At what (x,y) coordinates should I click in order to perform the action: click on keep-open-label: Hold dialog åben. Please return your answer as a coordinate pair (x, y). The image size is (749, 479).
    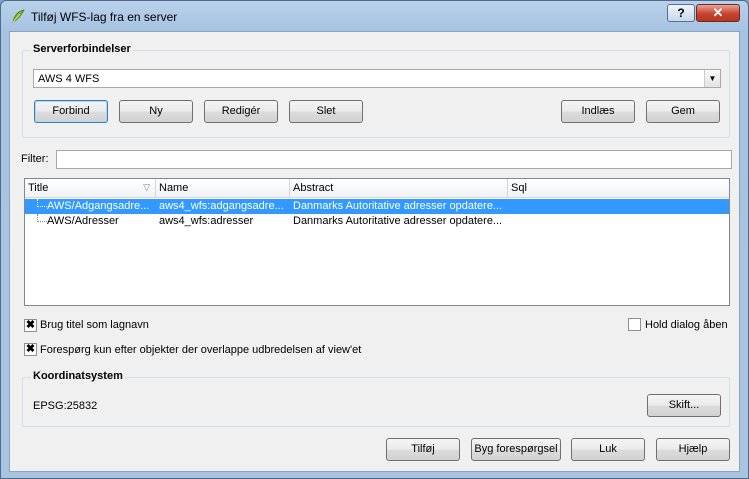
    Looking at the image, I should click on (686, 325).